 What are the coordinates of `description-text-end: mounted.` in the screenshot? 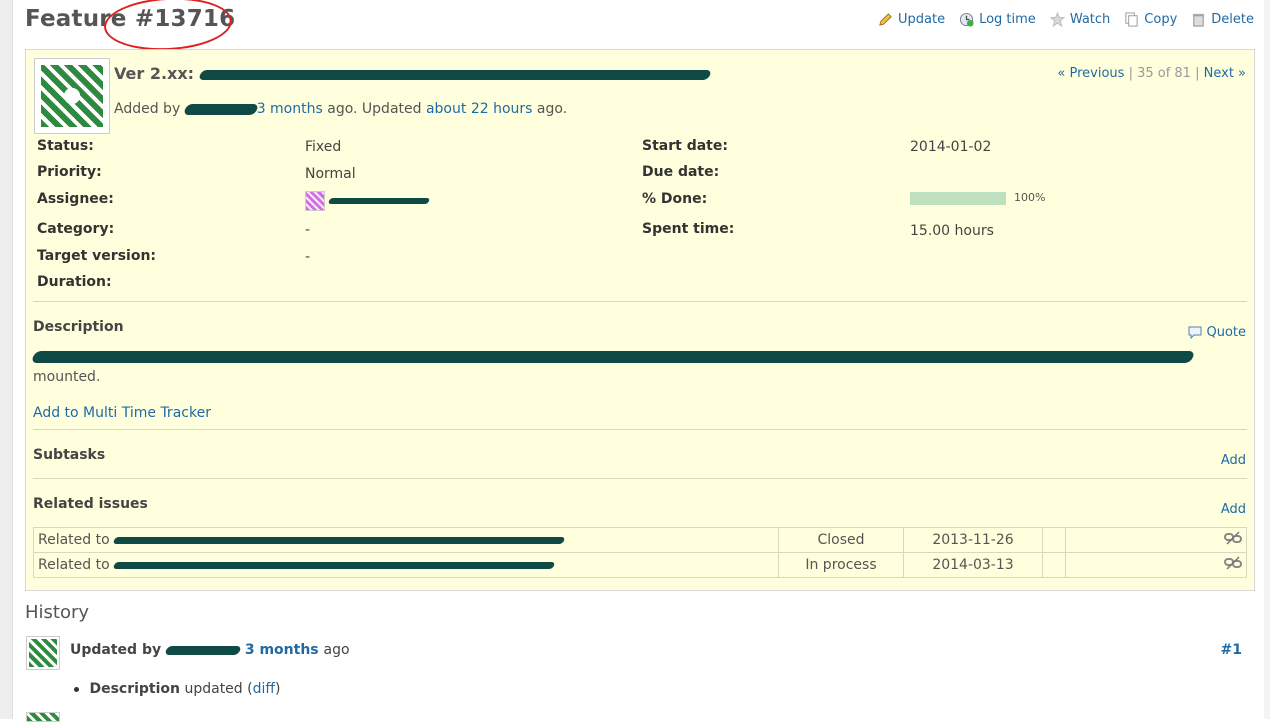 It's located at (67, 377).